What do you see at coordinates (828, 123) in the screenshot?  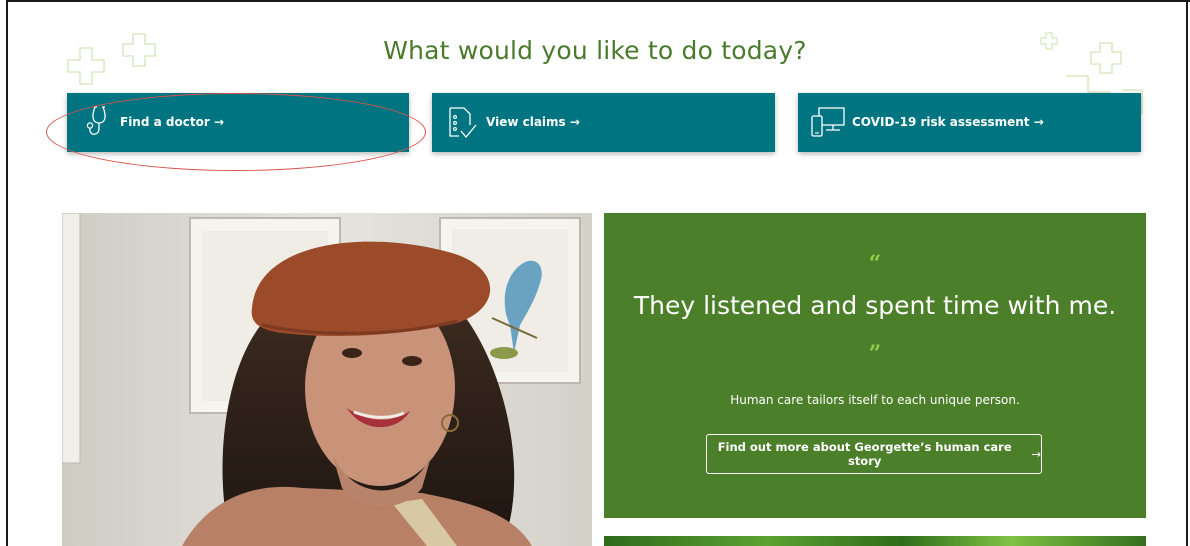 I see `devices-icon` at bounding box center [828, 123].